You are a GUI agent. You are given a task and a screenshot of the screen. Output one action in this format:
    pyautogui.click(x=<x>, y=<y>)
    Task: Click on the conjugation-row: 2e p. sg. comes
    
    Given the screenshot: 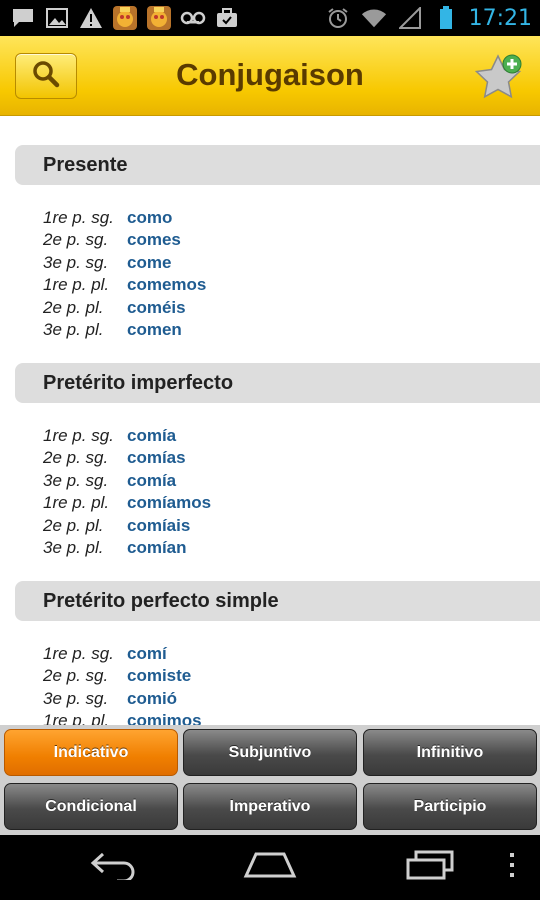 What is the action you would take?
    pyautogui.click(x=283, y=241)
    